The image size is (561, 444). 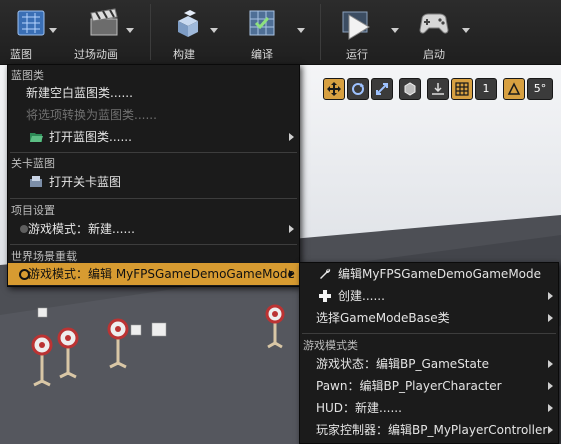 What do you see at coordinates (330, 345) in the screenshot?
I see `section-game-mode-classes: 游戏模式类` at bounding box center [330, 345].